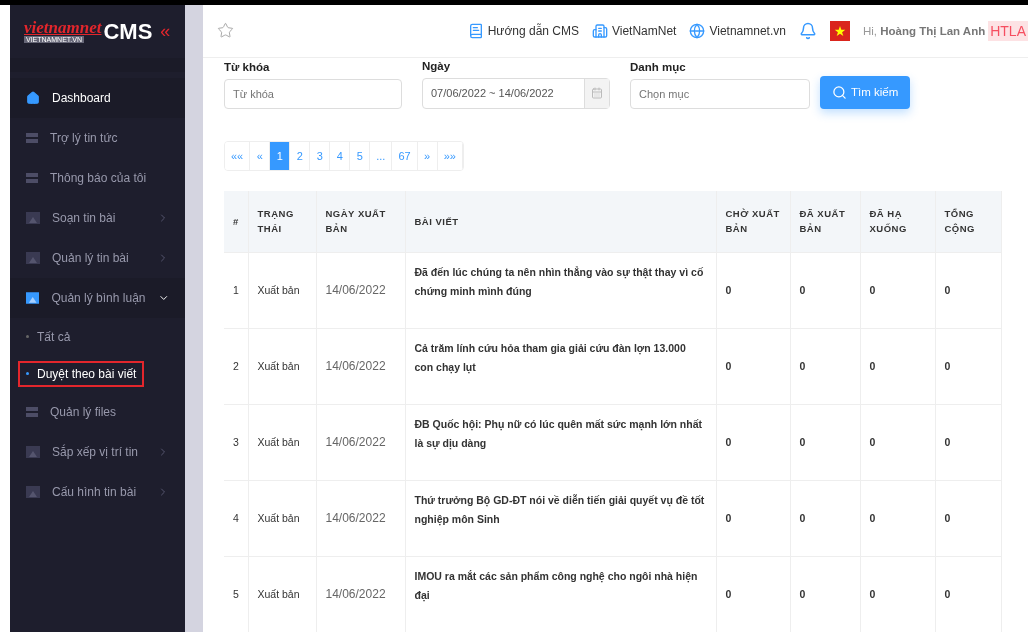 This screenshot has width=1028, height=632. I want to click on table-cell: ĐB Quốc hội: Phụ nữ có lúc quên mất sức mạnh lớn nhất là sự dịu dàng, so click(560, 442).